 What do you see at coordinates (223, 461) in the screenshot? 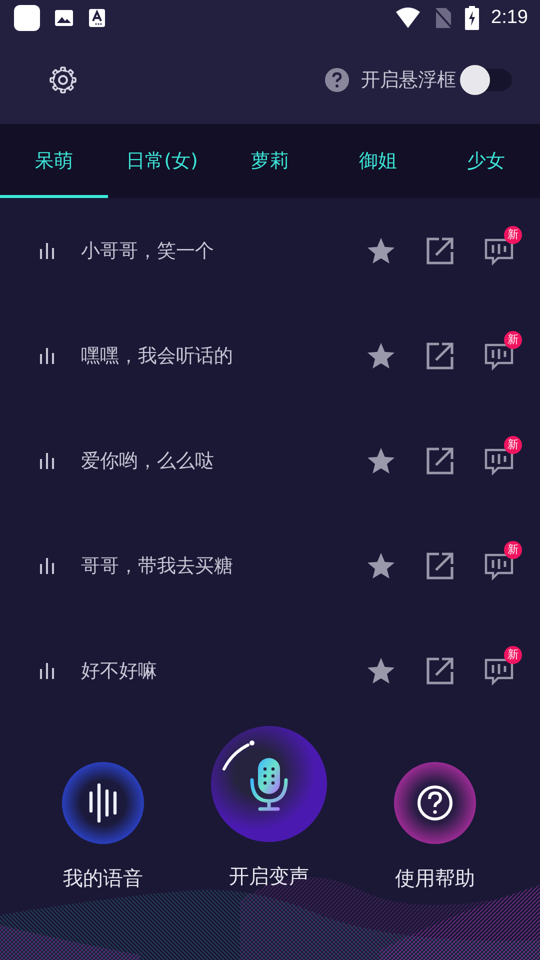
I see `phrase-text: 爱你哟，么么哒` at bounding box center [223, 461].